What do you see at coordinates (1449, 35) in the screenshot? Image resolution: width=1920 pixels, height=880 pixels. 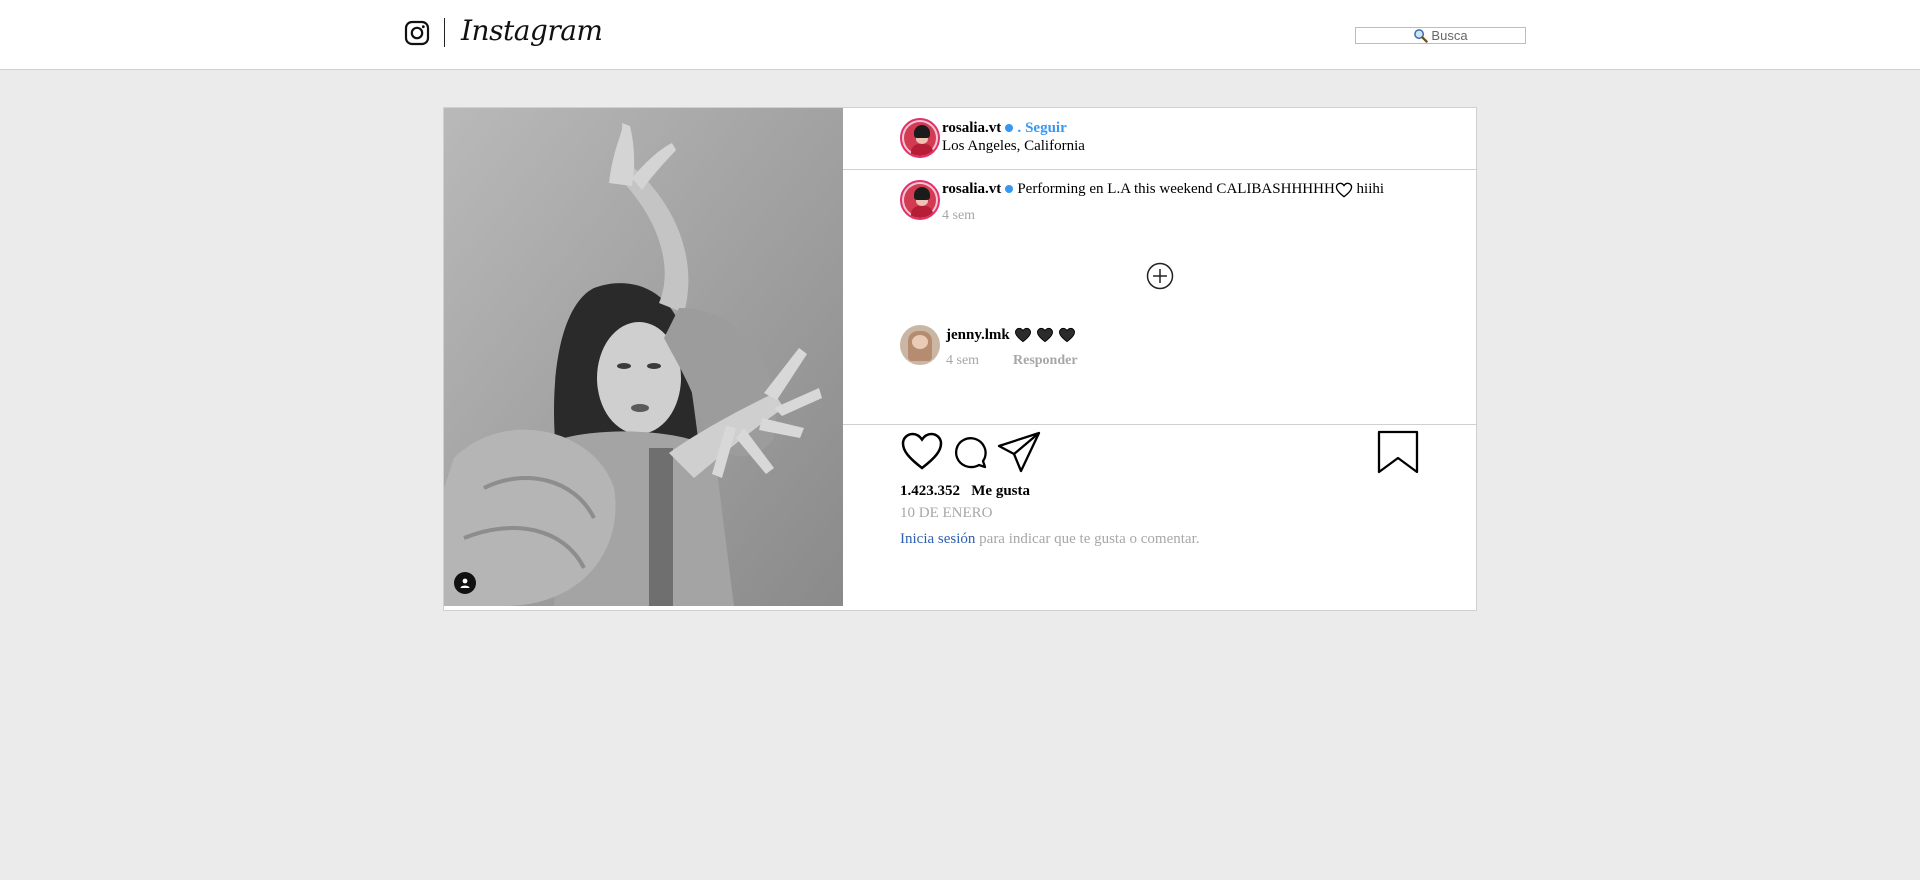 I see `search-placeholder: Busca` at bounding box center [1449, 35].